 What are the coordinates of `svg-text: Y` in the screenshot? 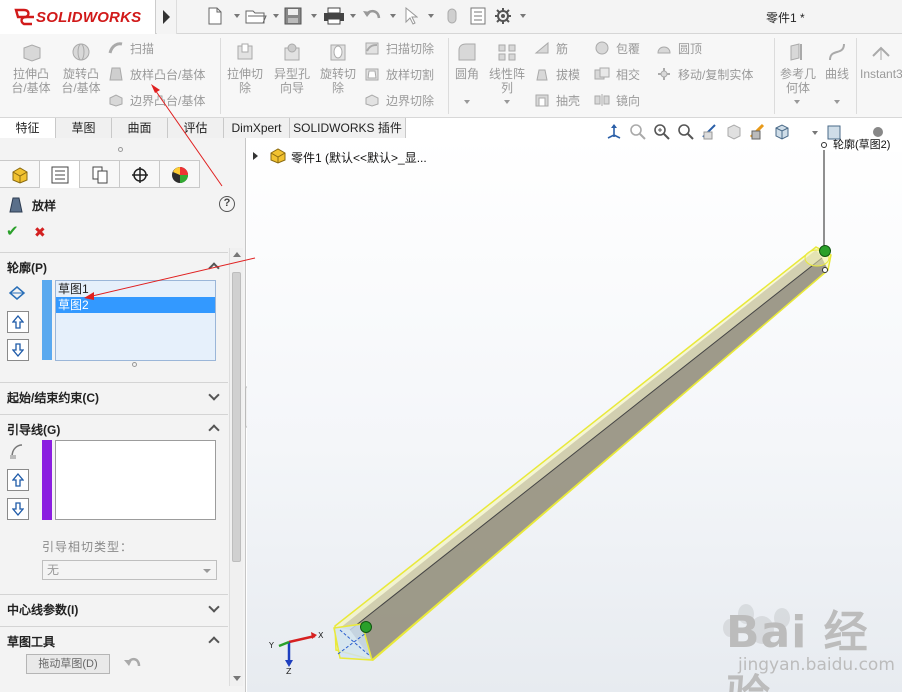 It's located at (271, 645).